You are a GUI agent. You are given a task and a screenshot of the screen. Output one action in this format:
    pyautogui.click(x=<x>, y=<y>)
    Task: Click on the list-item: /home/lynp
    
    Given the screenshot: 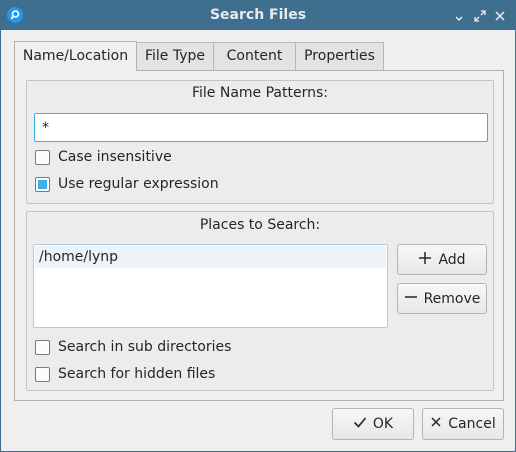 What is the action you would take?
    pyautogui.click(x=210, y=257)
    